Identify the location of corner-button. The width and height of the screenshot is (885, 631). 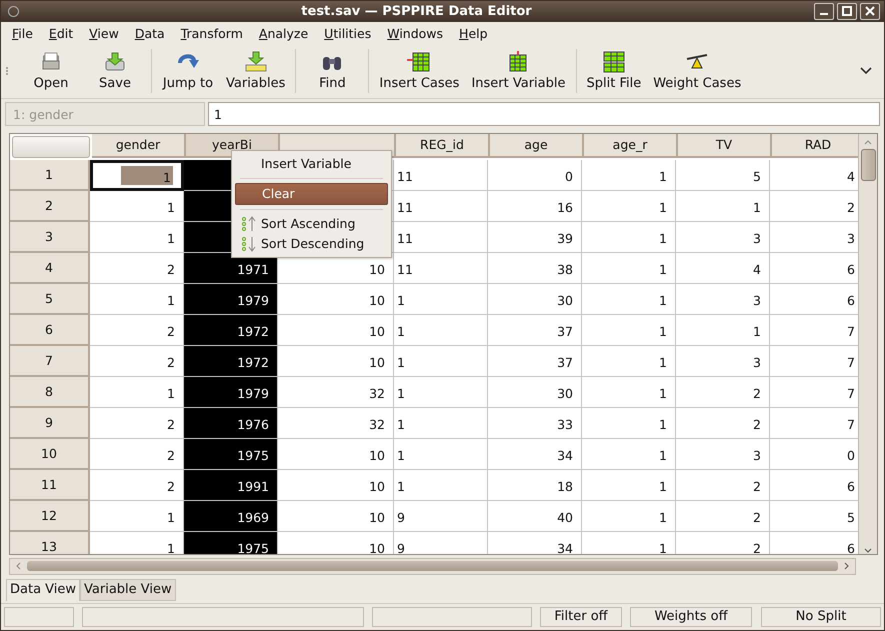
(51, 147).